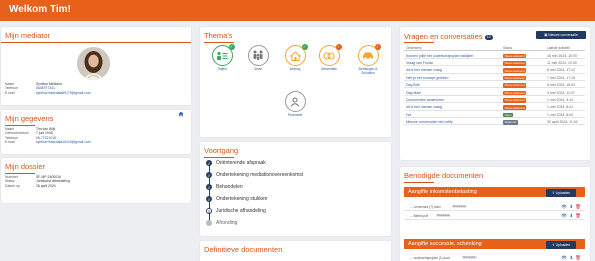 The height and width of the screenshot is (261, 595). What do you see at coordinates (419, 63) in the screenshot?
I see `question-subject: Vraag van Fouda` at bounding box center [419, 63].